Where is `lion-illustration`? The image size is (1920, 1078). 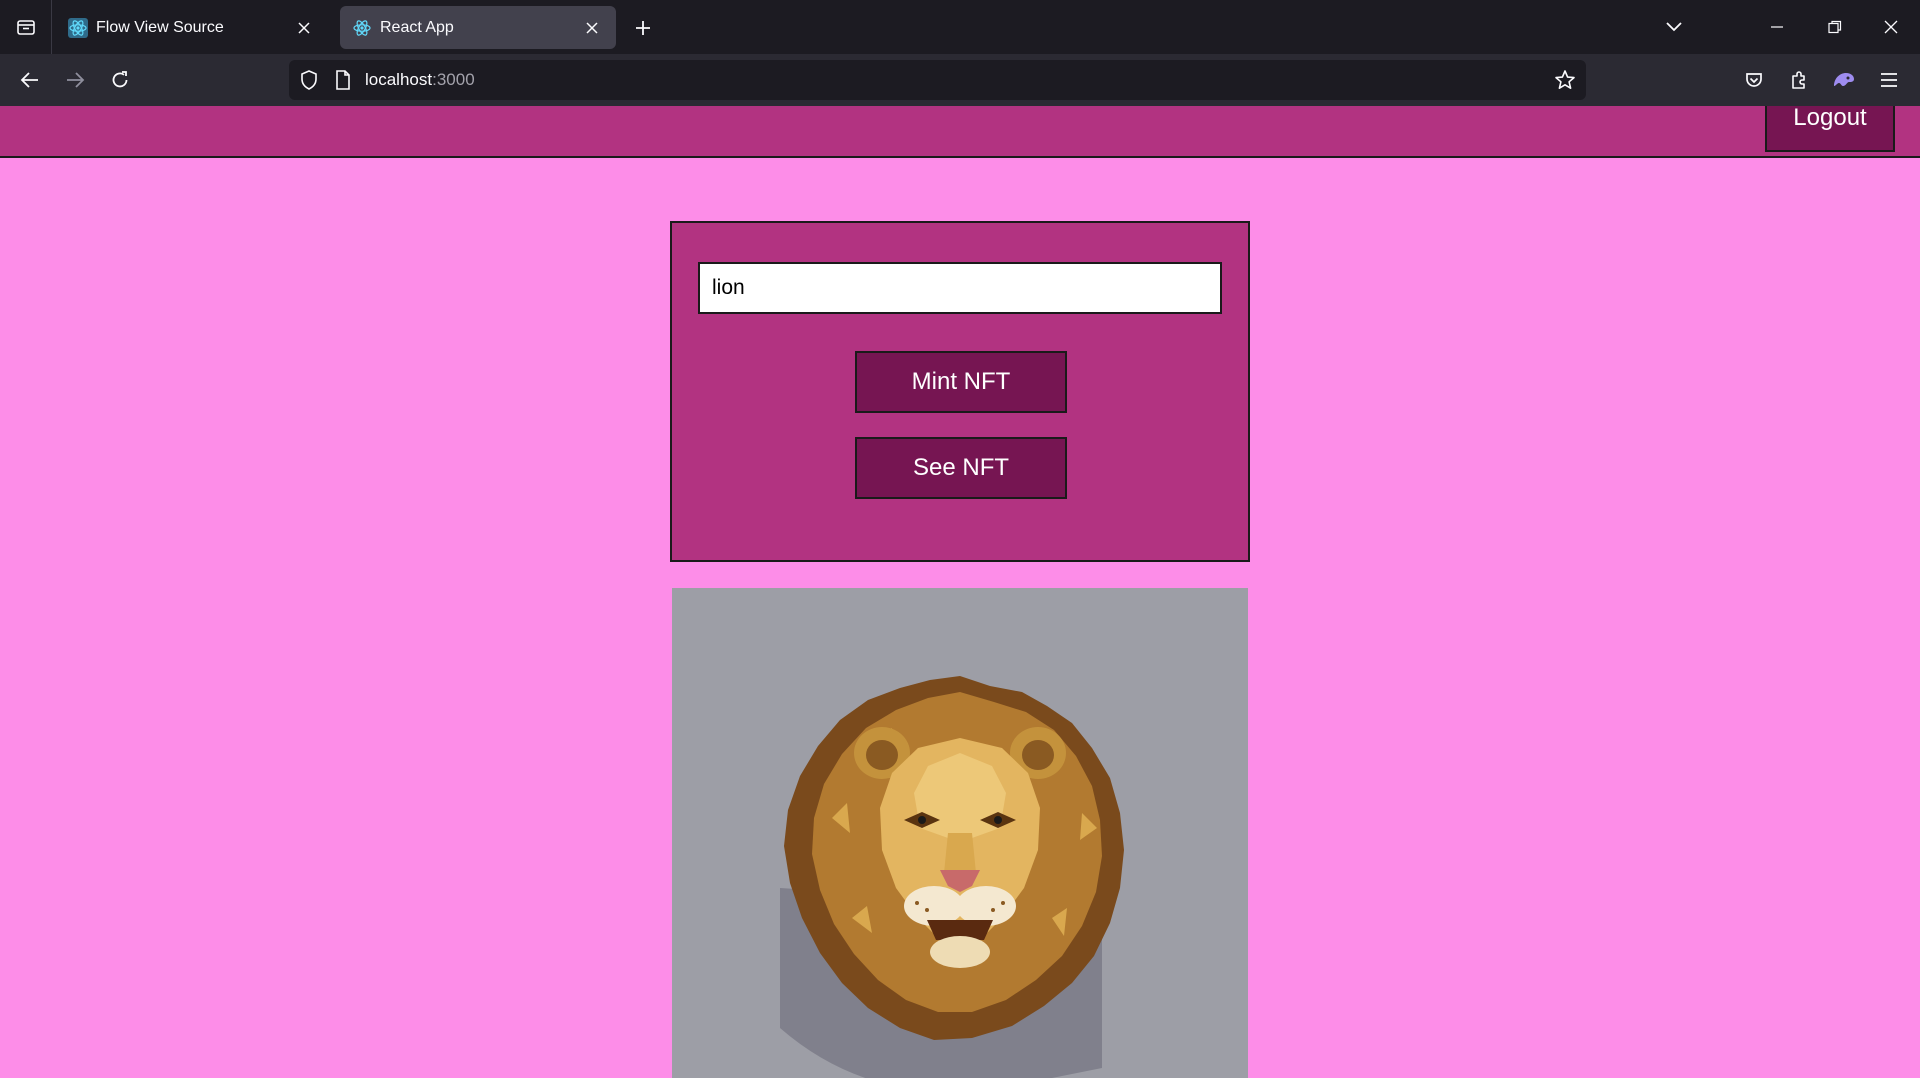
lion-illustration is located at coordinates (952, 877).